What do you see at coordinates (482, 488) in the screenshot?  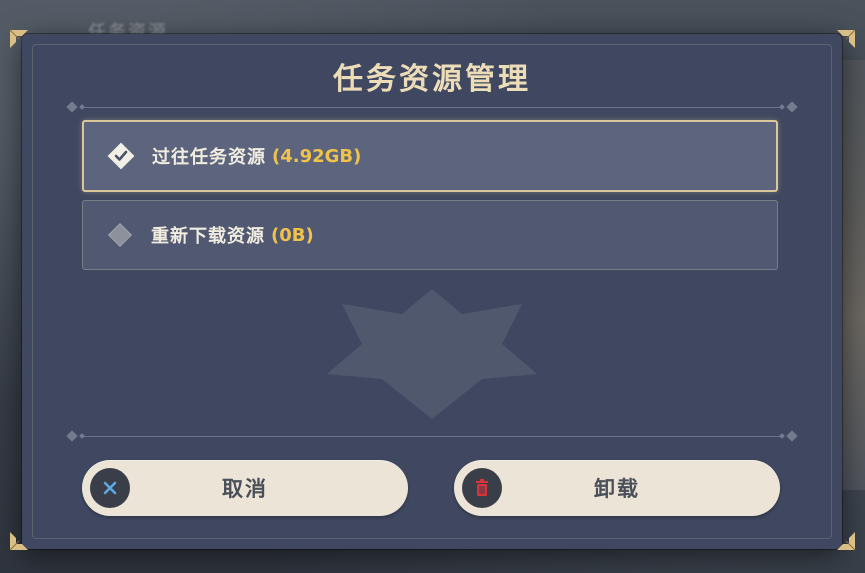 I see `trash-icon` at bounding box center [482, 488].